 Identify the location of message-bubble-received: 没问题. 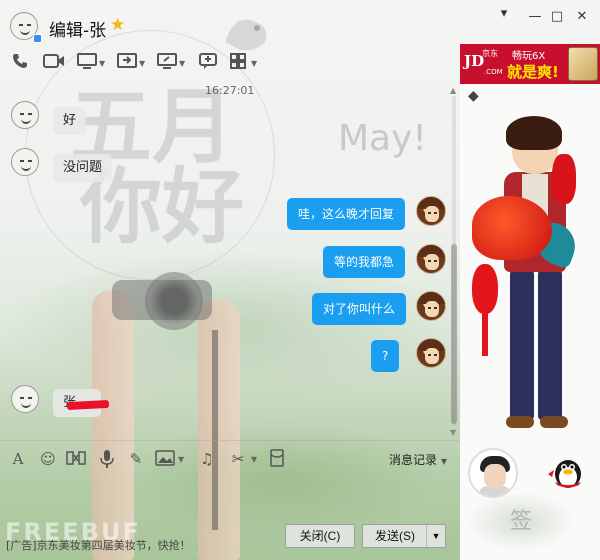
(83, 168).